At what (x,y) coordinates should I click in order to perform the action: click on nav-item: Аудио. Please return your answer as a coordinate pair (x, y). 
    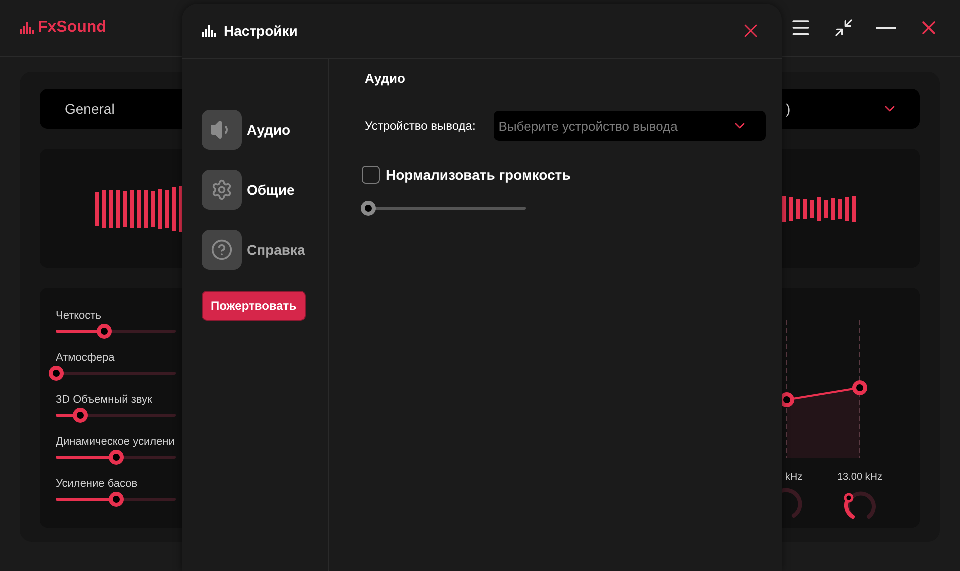
    Looking at the image, I should click on (265, 130).